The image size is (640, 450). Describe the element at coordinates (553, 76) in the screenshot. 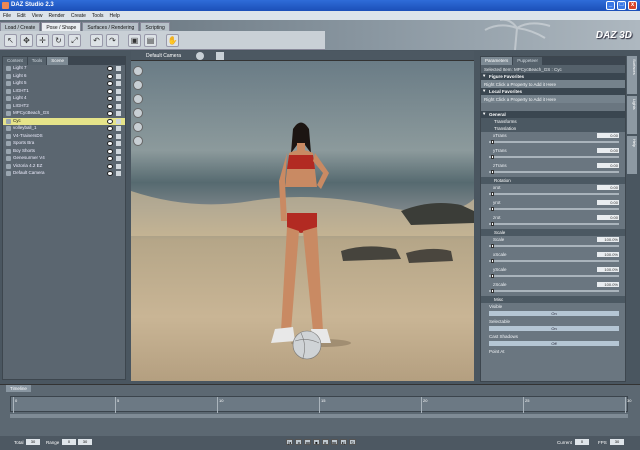

I see `figure-favorites-header: Figure Favorites` at that location.